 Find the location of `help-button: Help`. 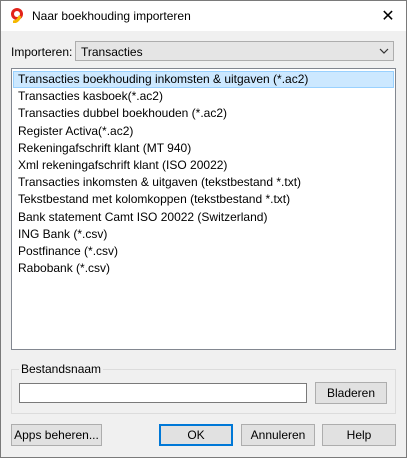

help-button: Help is located at coordinates (359, 435).